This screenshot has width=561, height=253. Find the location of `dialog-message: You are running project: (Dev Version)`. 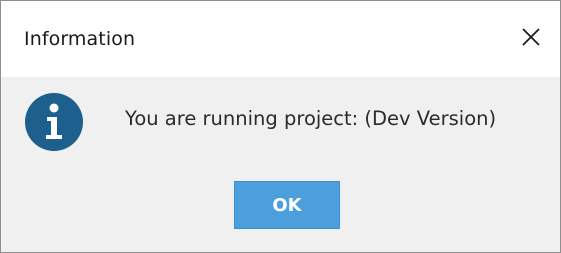

dialog-message: You are running project: (Dev Version) is located at coordinates (311, 118).